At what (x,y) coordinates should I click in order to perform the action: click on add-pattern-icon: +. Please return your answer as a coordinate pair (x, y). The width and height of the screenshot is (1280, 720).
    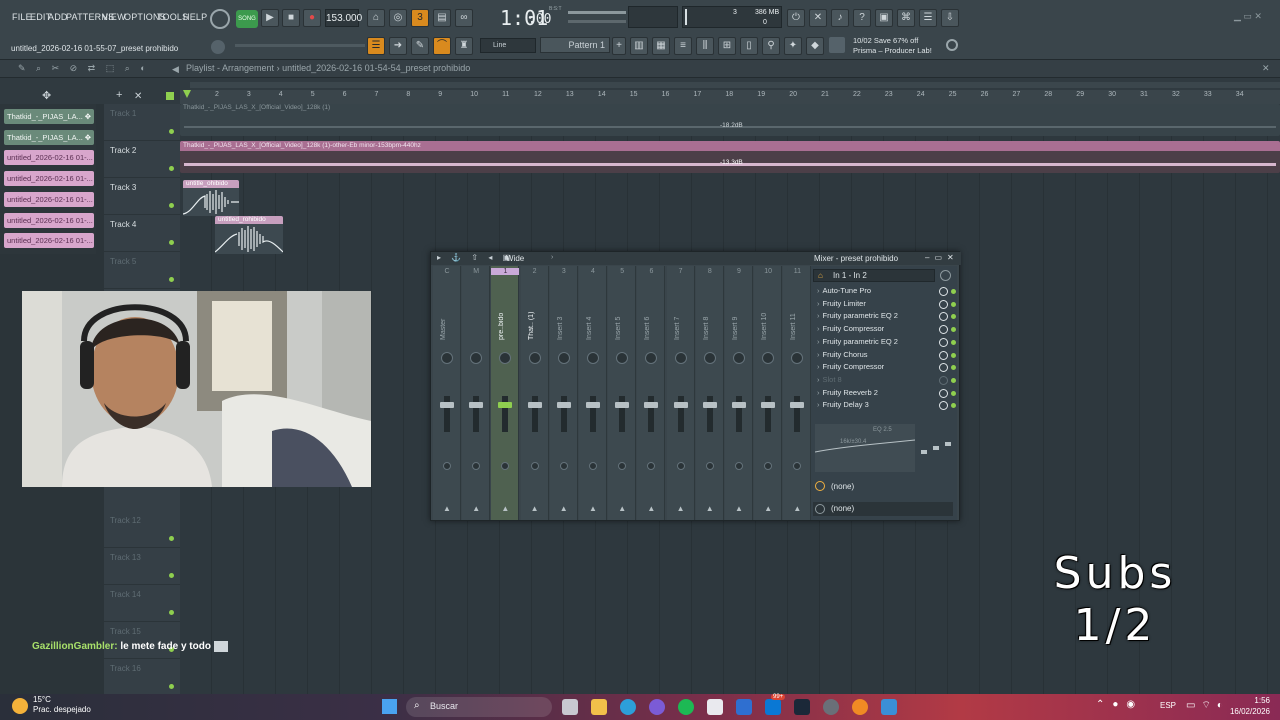
    Looking at the image, I should click on (619, 46).